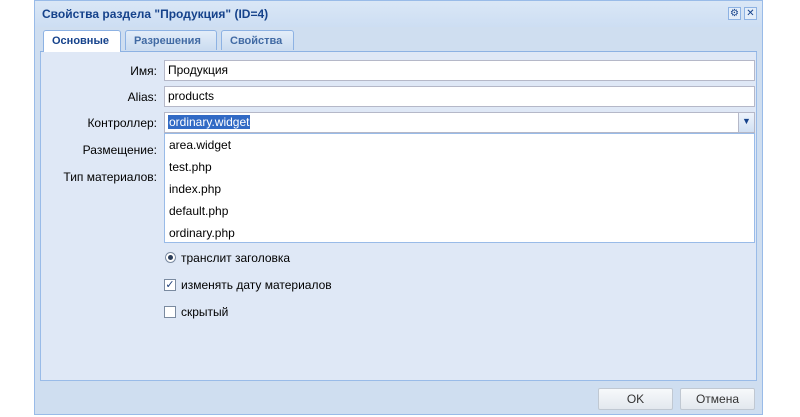  What do you see at coordinates (398, 14) in the screenshot?
I see `dialog-titlebar: Свойства раздела "Продукция" (ID=4) ⚙ ✕` at bounding box center [398, 14].